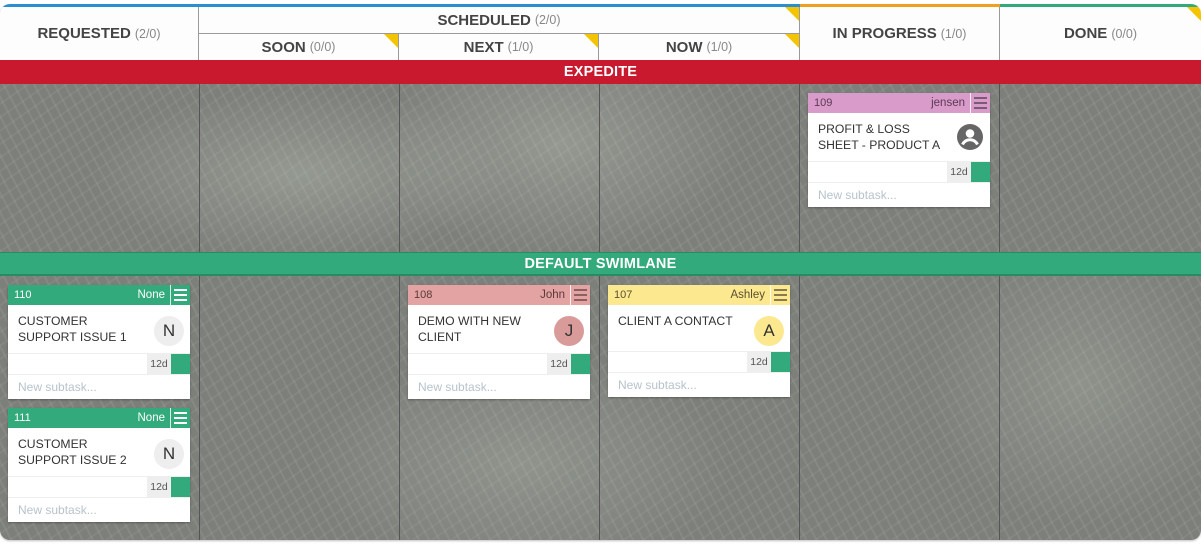 This screenshot has width=1201, height=544. What do you see at coordinates (899, 103) in the screenshot?
I see `card-header: 109 jensen` at bounding box center [899, 103].